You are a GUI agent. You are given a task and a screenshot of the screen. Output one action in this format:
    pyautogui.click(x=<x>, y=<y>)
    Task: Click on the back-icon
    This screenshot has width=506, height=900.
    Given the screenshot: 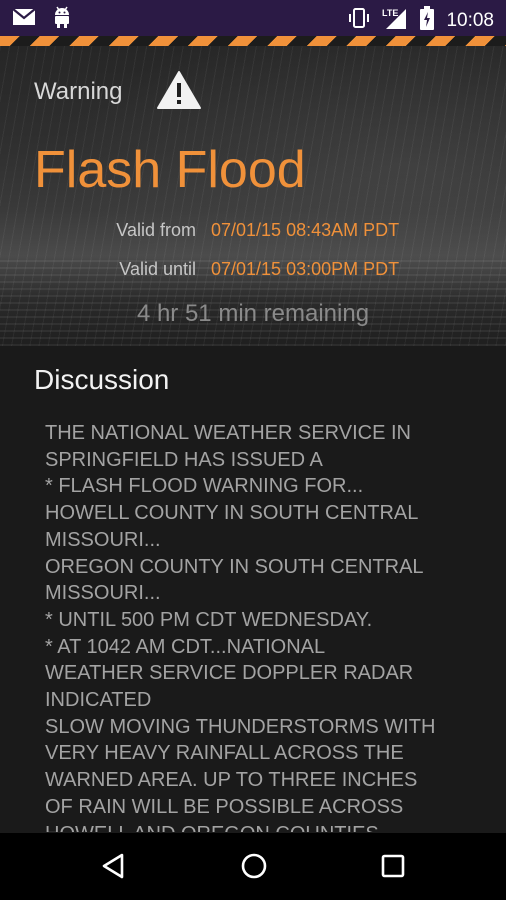 What is the action you would take?
    pyautogui.click(x=113, y=868)
    